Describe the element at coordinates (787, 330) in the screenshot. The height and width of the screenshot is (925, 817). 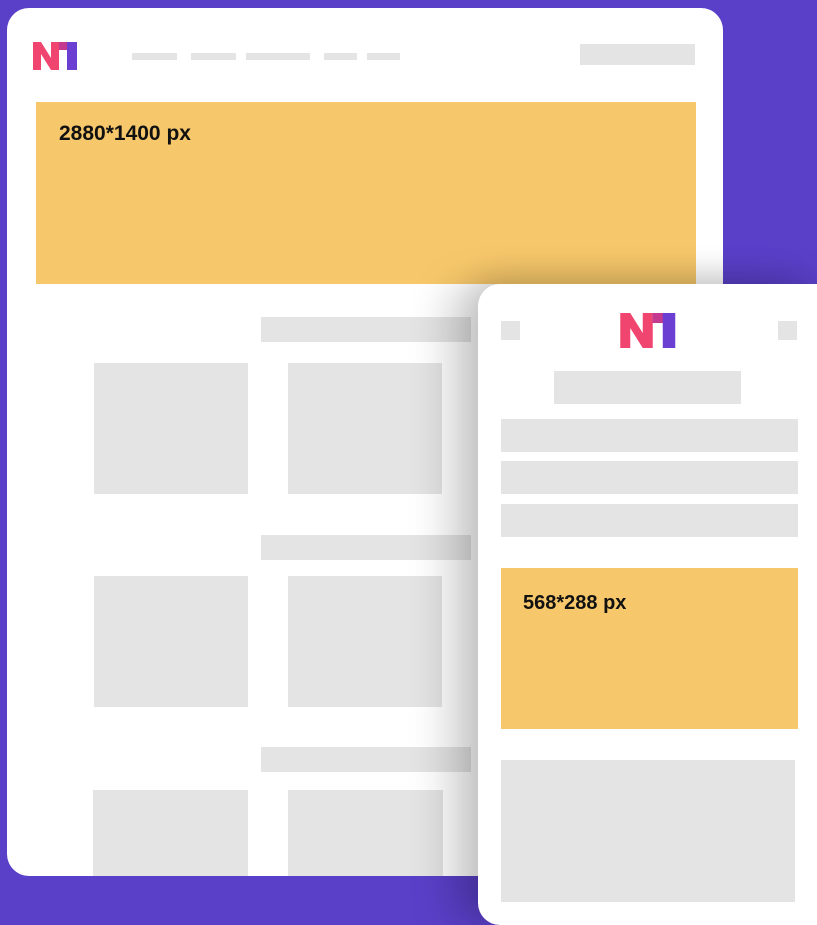
I see `search-icon-placeholder` at that location.